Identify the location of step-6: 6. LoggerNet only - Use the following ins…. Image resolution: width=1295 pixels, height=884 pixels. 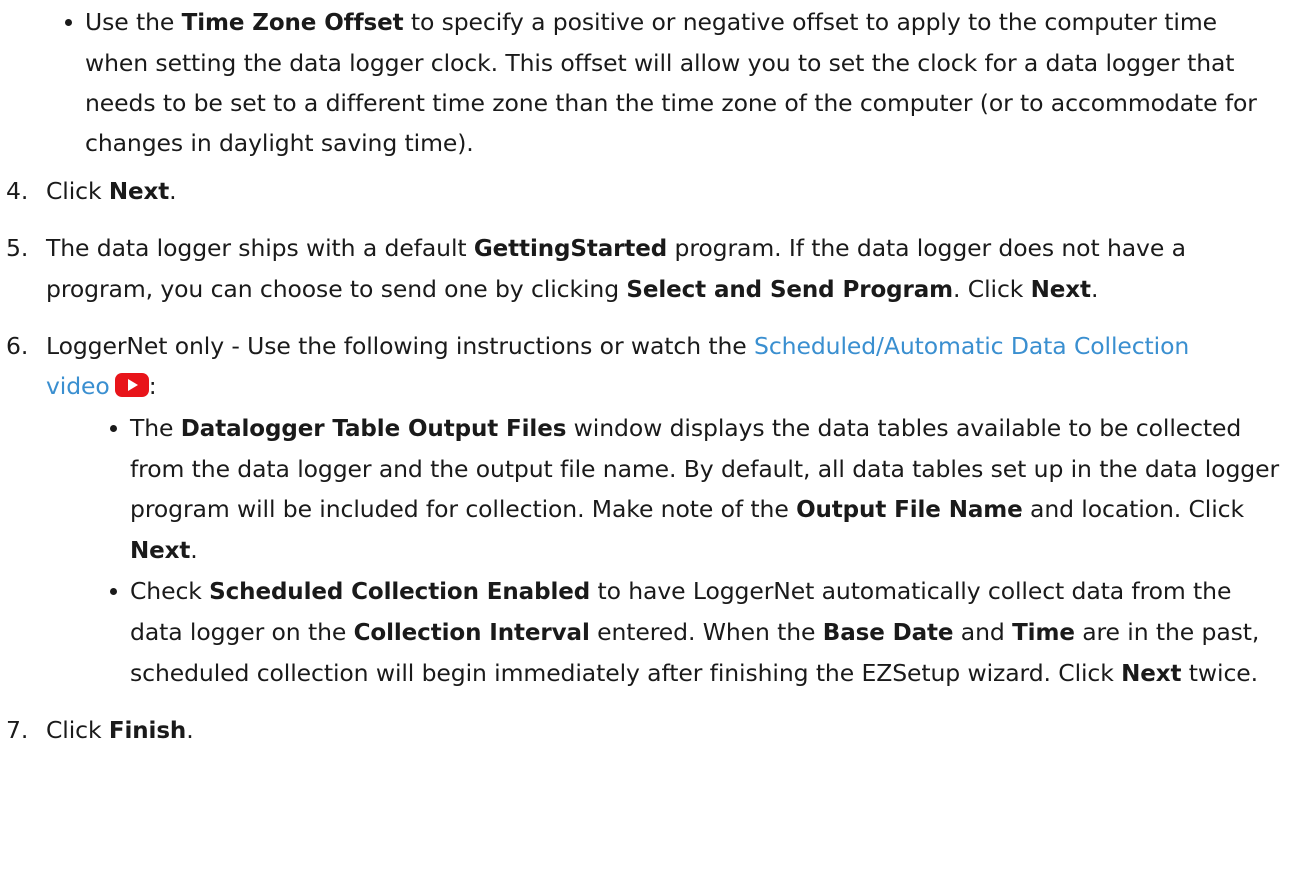
(626, 366).